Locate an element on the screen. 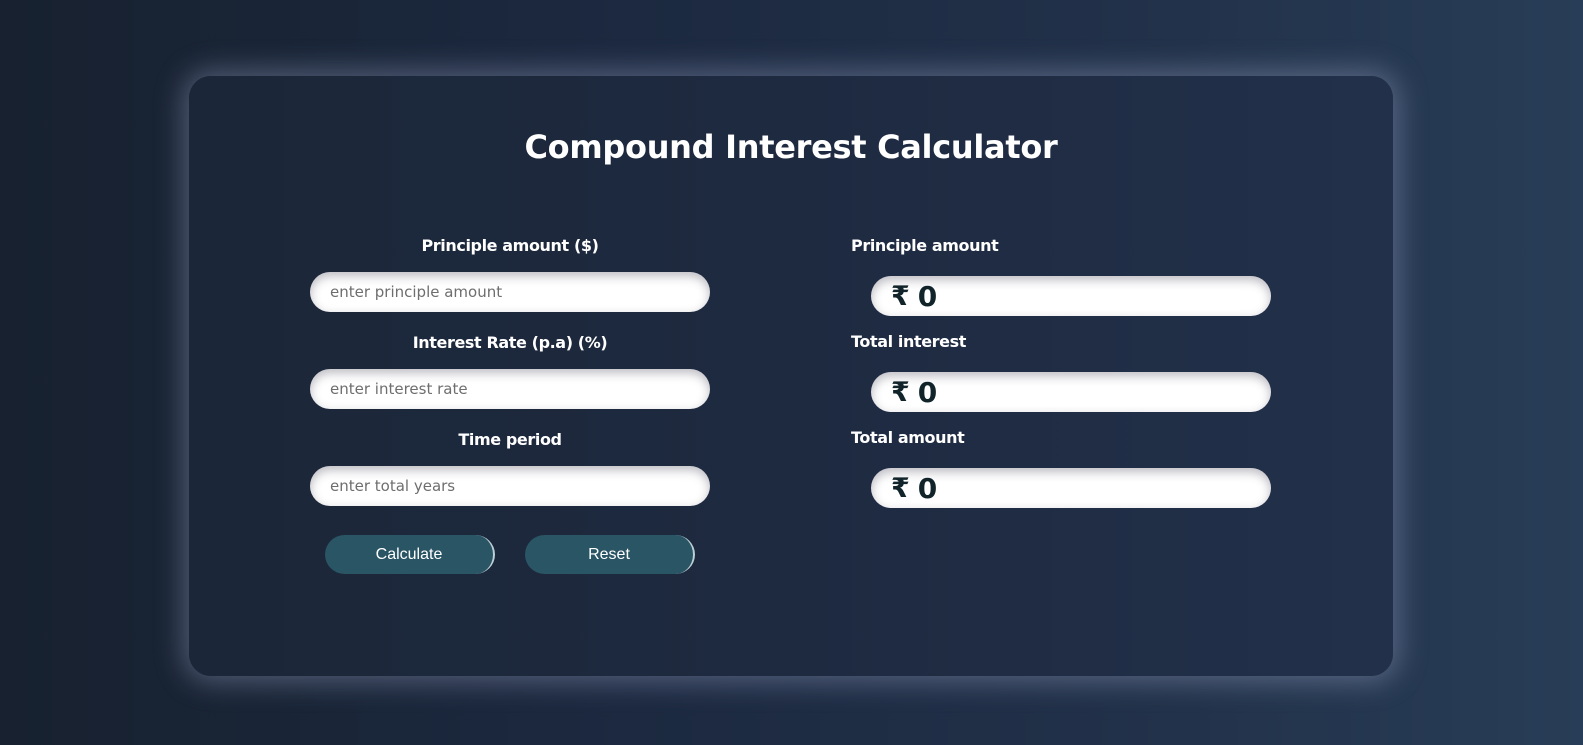 The height and width of the screenshot is (745, 1583). interest-rate-input is located at coordinates (510, 389).